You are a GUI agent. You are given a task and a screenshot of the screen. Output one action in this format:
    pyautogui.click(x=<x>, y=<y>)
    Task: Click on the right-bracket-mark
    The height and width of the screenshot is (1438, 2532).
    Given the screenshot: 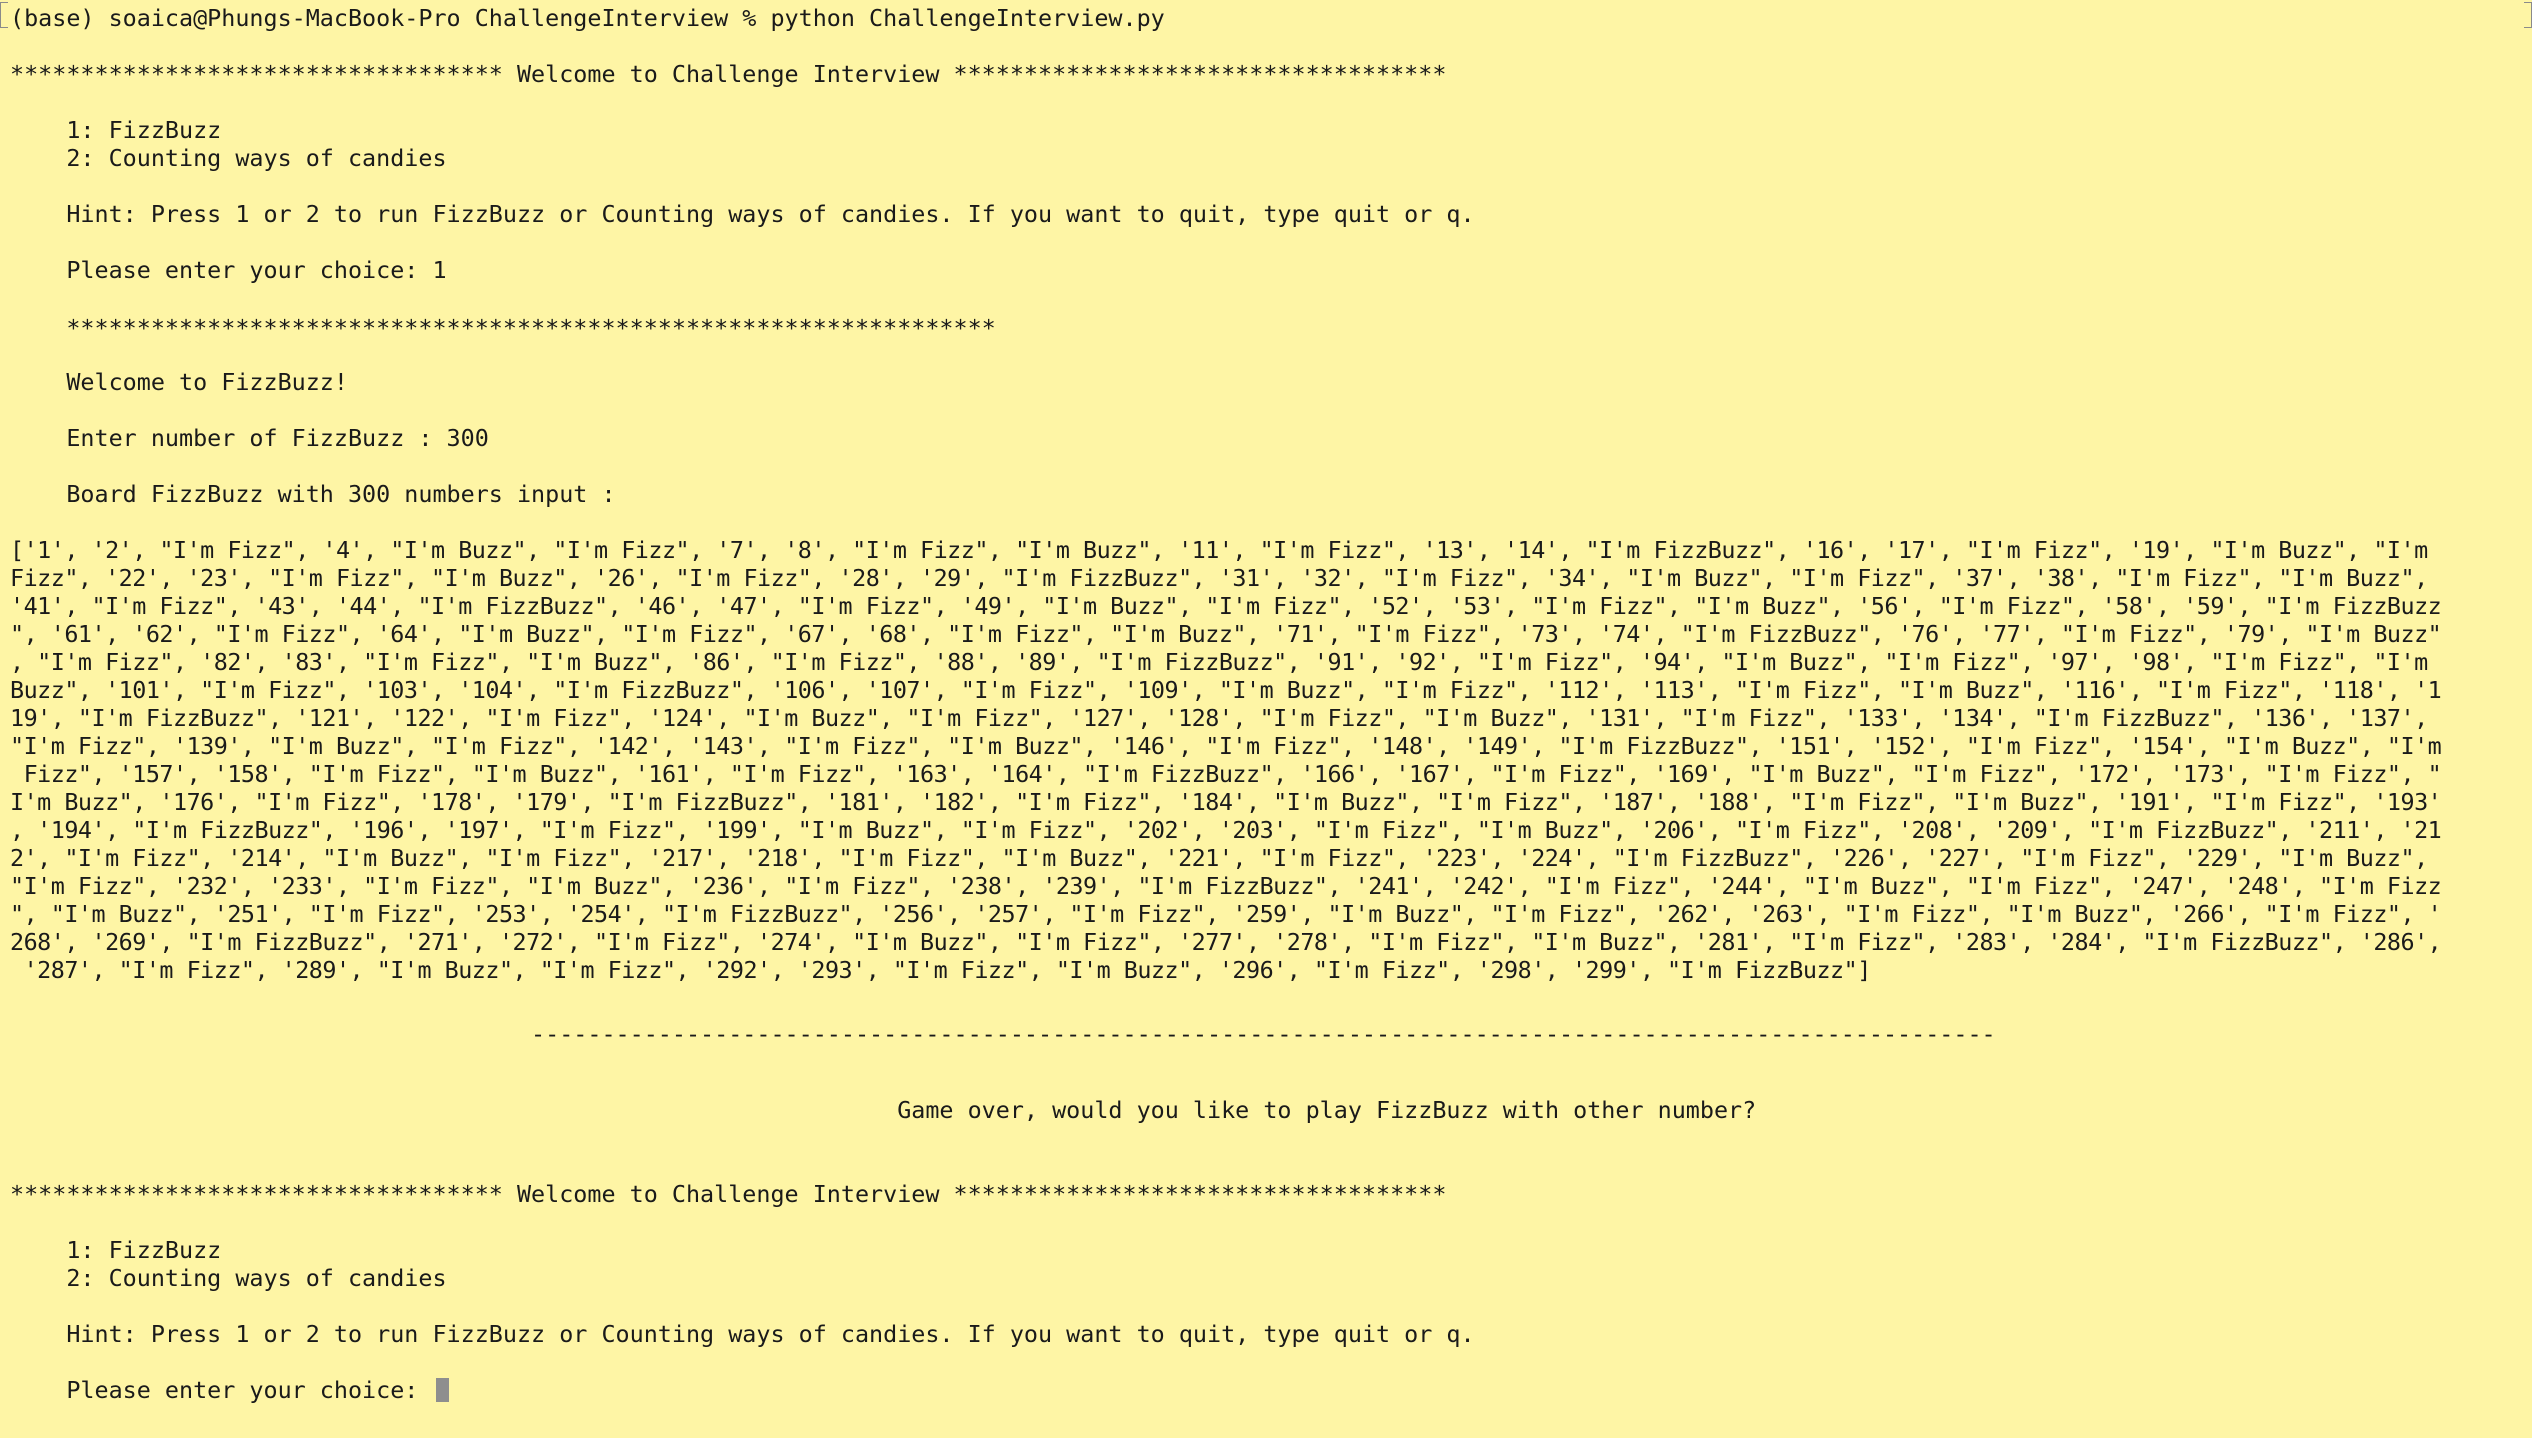 What is the action you would take?
    pyautogui.click(x=2528, y=15)
    